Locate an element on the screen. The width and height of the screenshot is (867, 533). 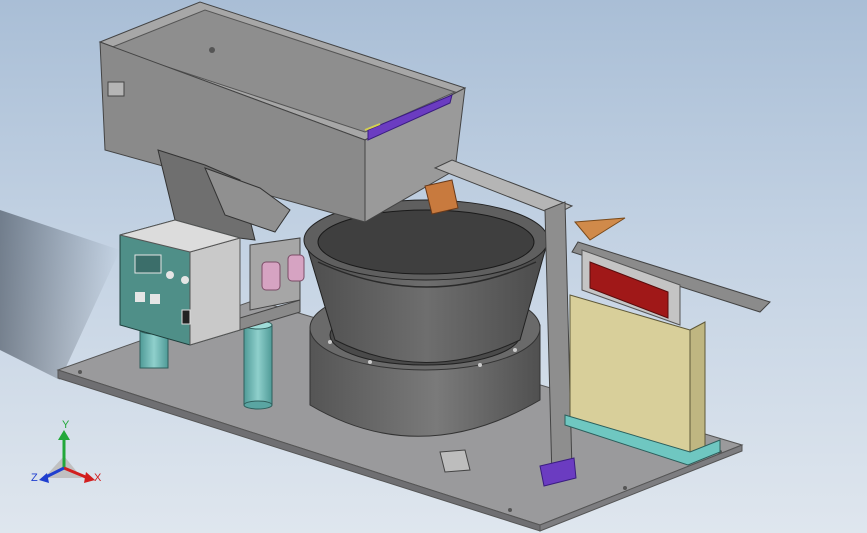
controller-display is located at coordinates (148, 264).